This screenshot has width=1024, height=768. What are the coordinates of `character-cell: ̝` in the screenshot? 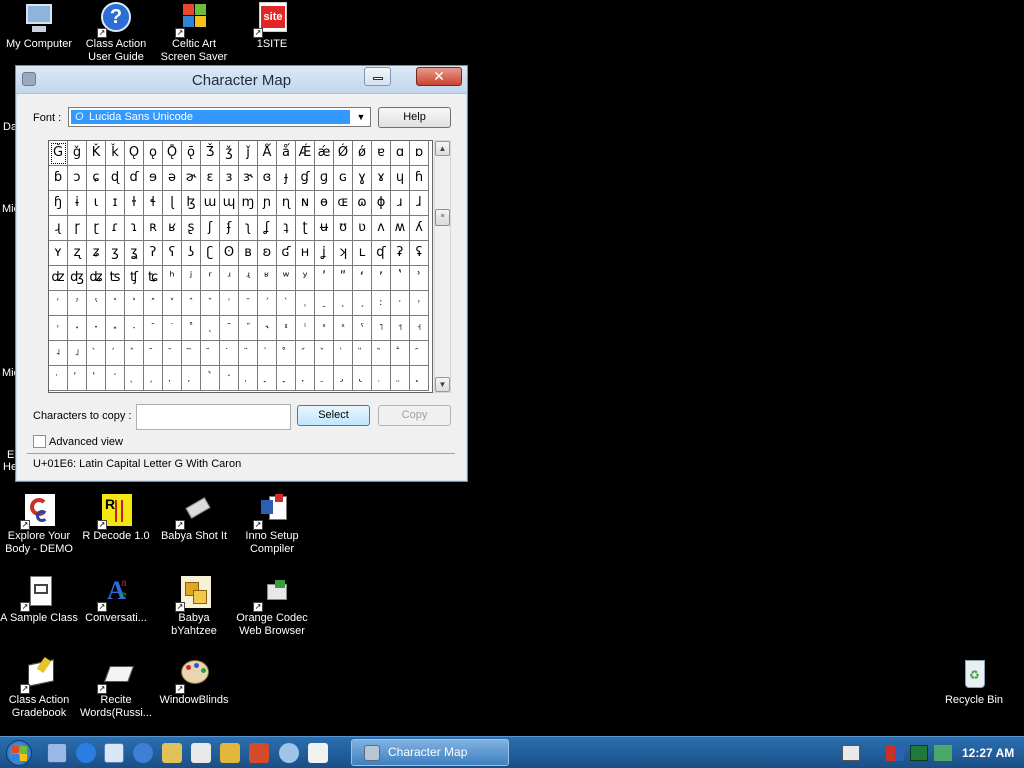 It's located at (267, 378).